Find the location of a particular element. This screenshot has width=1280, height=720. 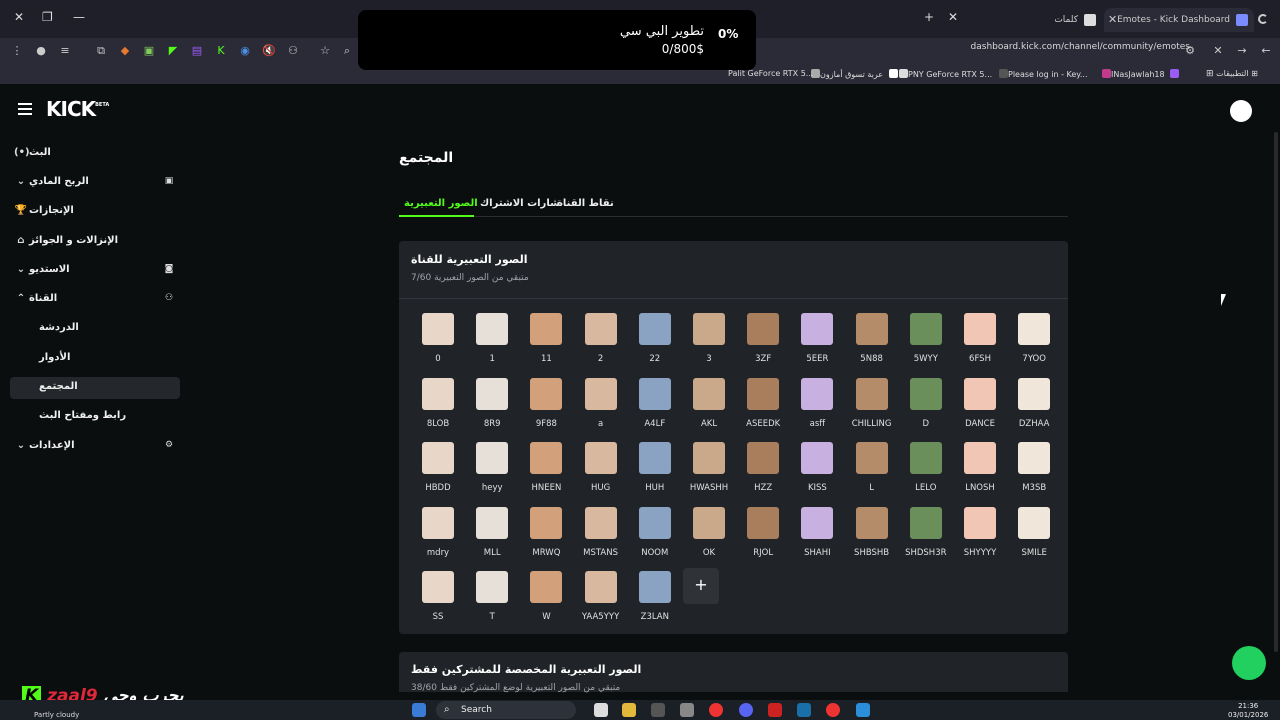

emote-item: W is located at coordinates (548, 601).